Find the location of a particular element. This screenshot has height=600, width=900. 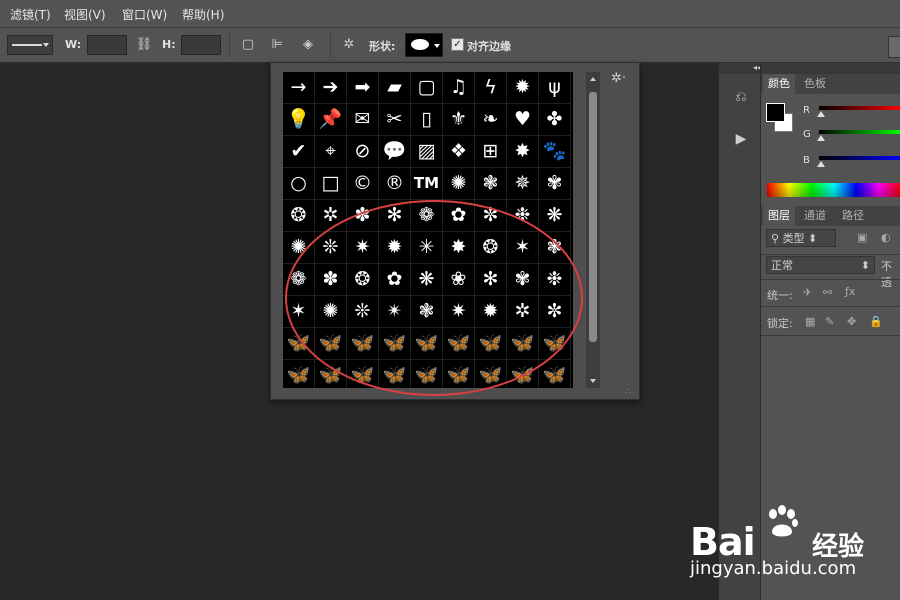

tab-paths: 路径 is located at coordinates (853, 216).